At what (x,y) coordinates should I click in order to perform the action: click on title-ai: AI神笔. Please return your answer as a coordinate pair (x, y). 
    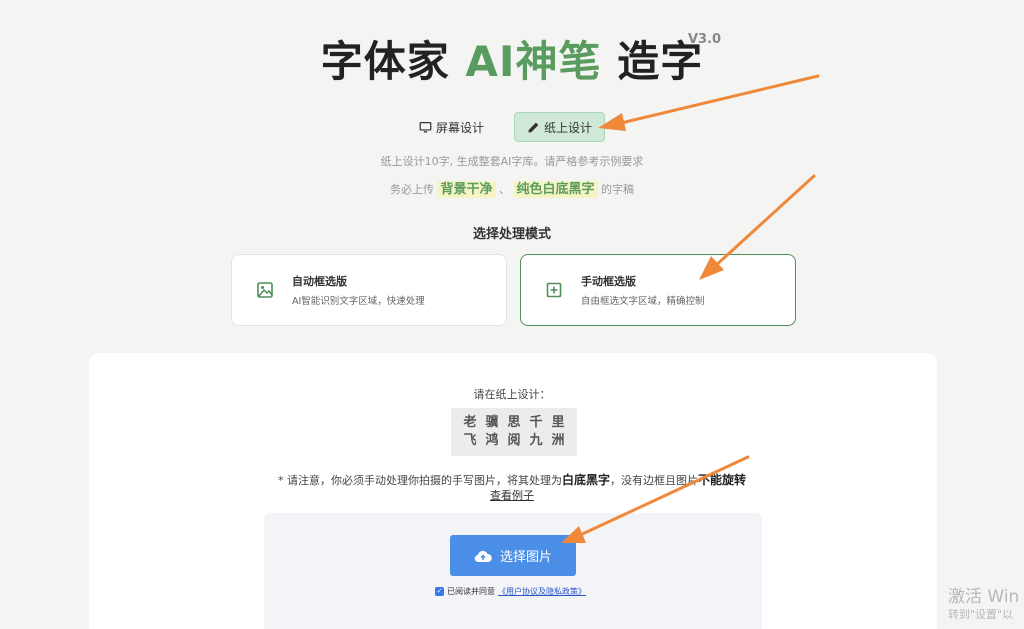
    Looking at the image, I should click on (533, 61).